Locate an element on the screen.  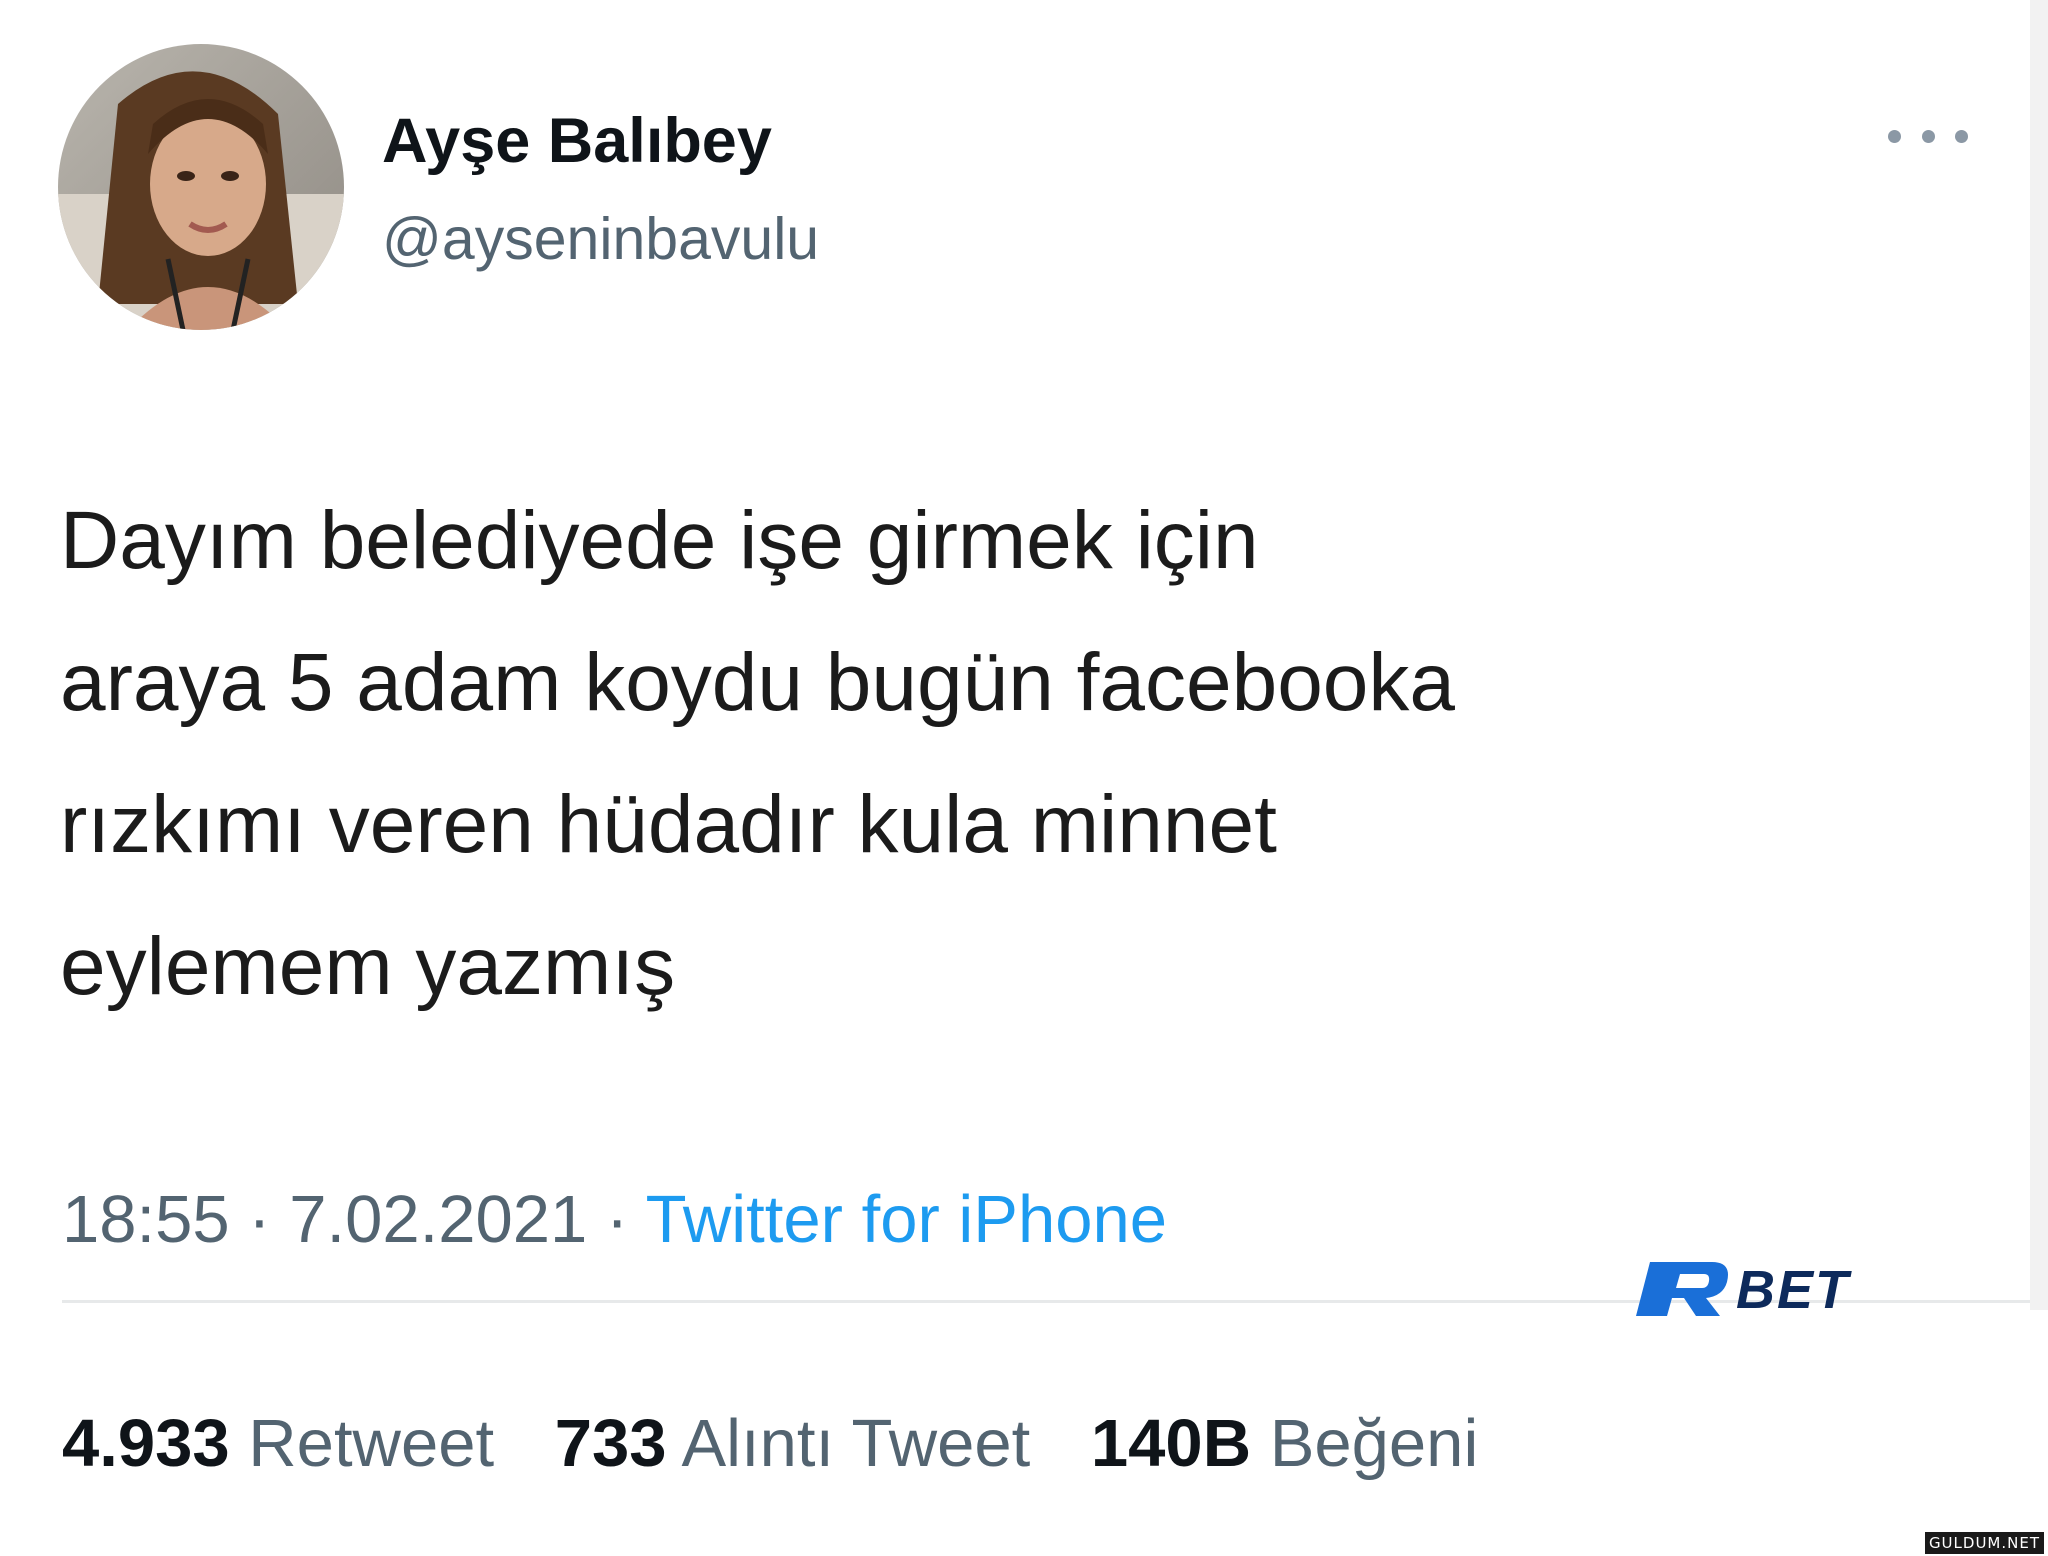
tweet-source-link: Twitter for iPhone is located at coordinates (906, 1219).